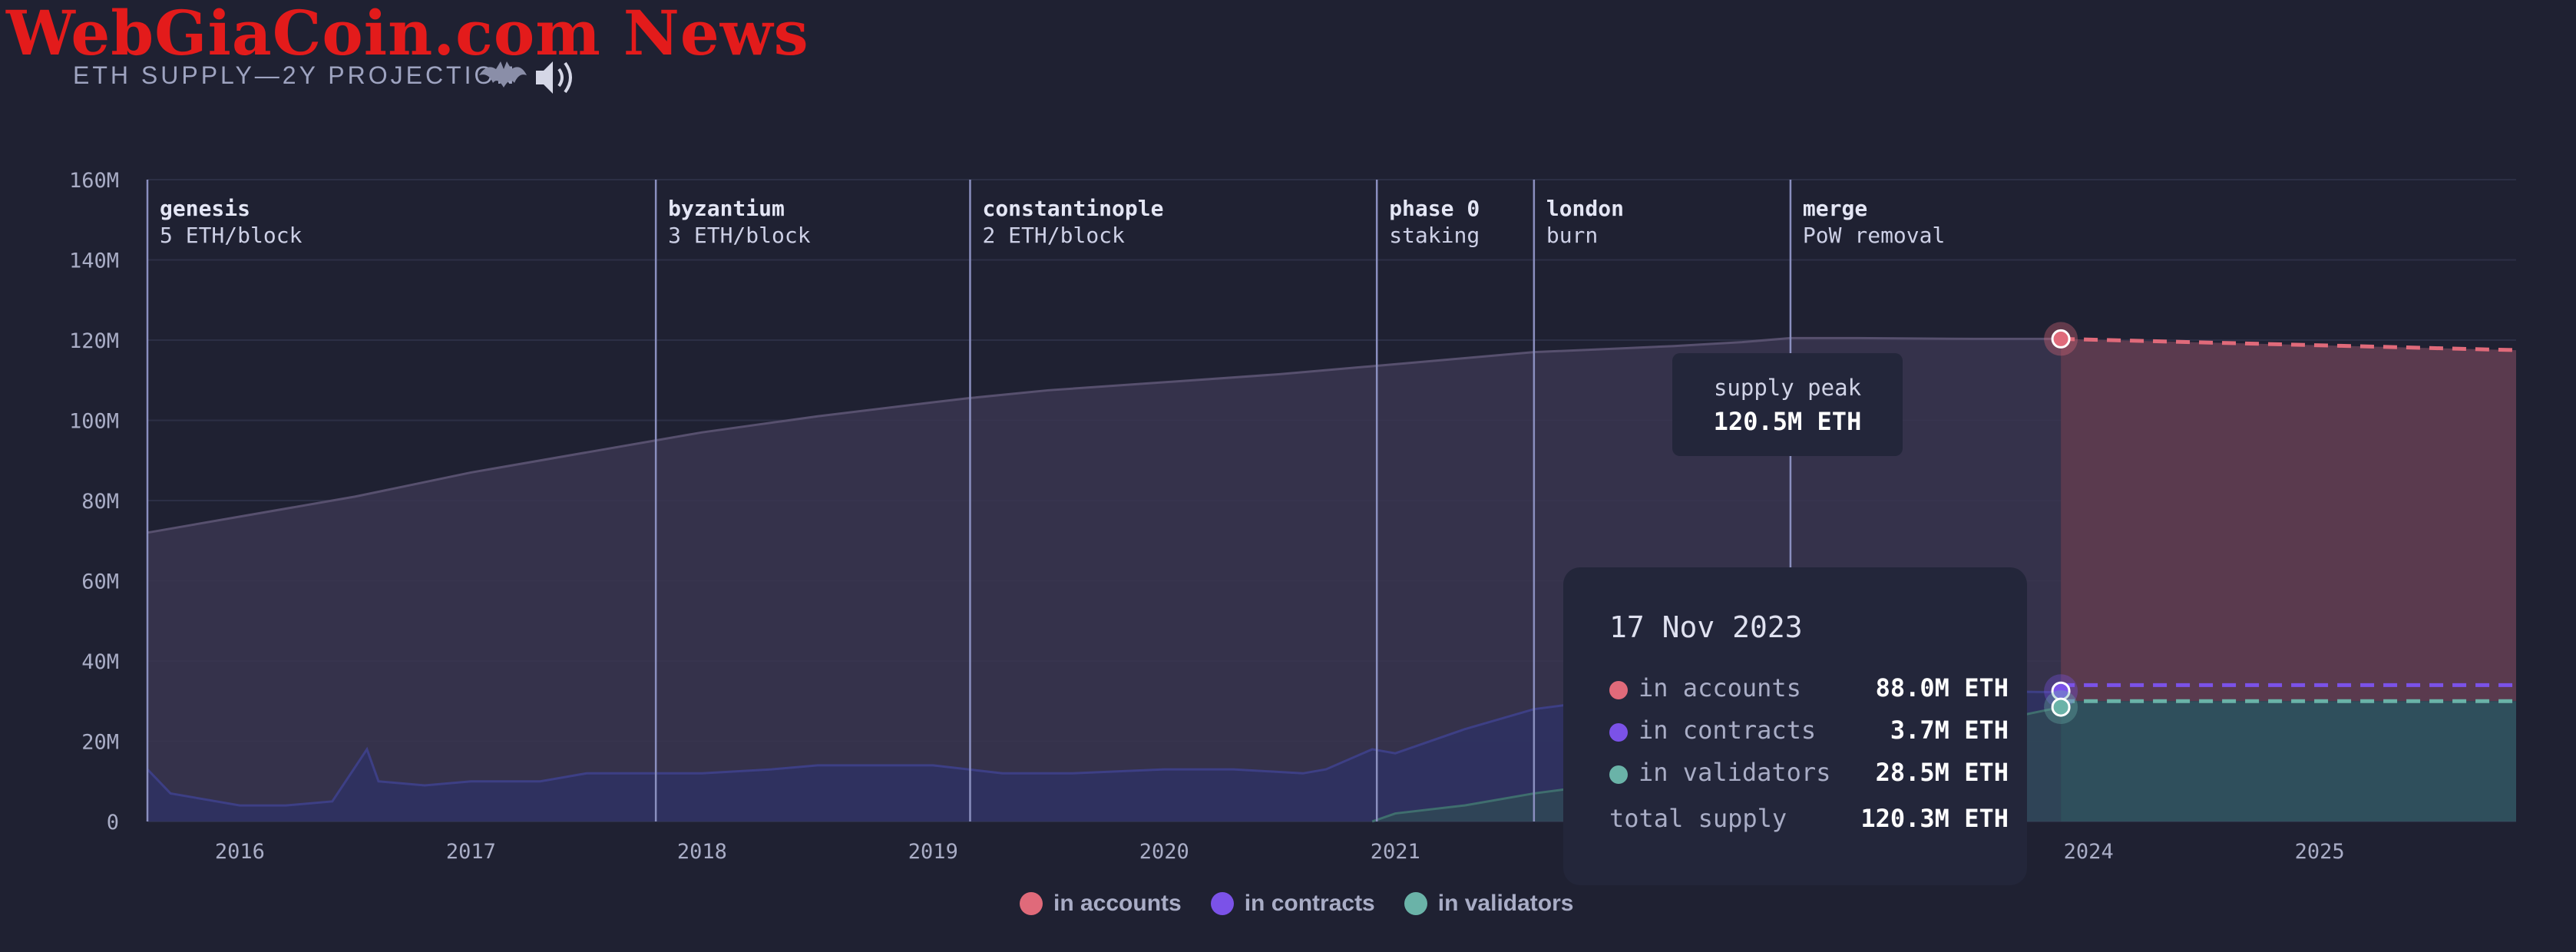 Image resolution: width=2576 pixels, height=952 pixels. Describe the element at coordinates (1950, 730) in the screenshot. I see `tooltip-value: 3.7M ETH` at that location.